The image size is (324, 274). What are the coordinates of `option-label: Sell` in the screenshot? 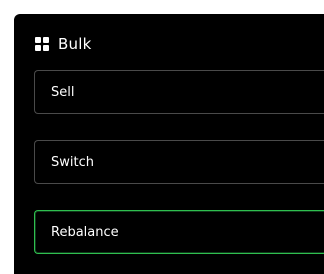 It's located at (63, 92).